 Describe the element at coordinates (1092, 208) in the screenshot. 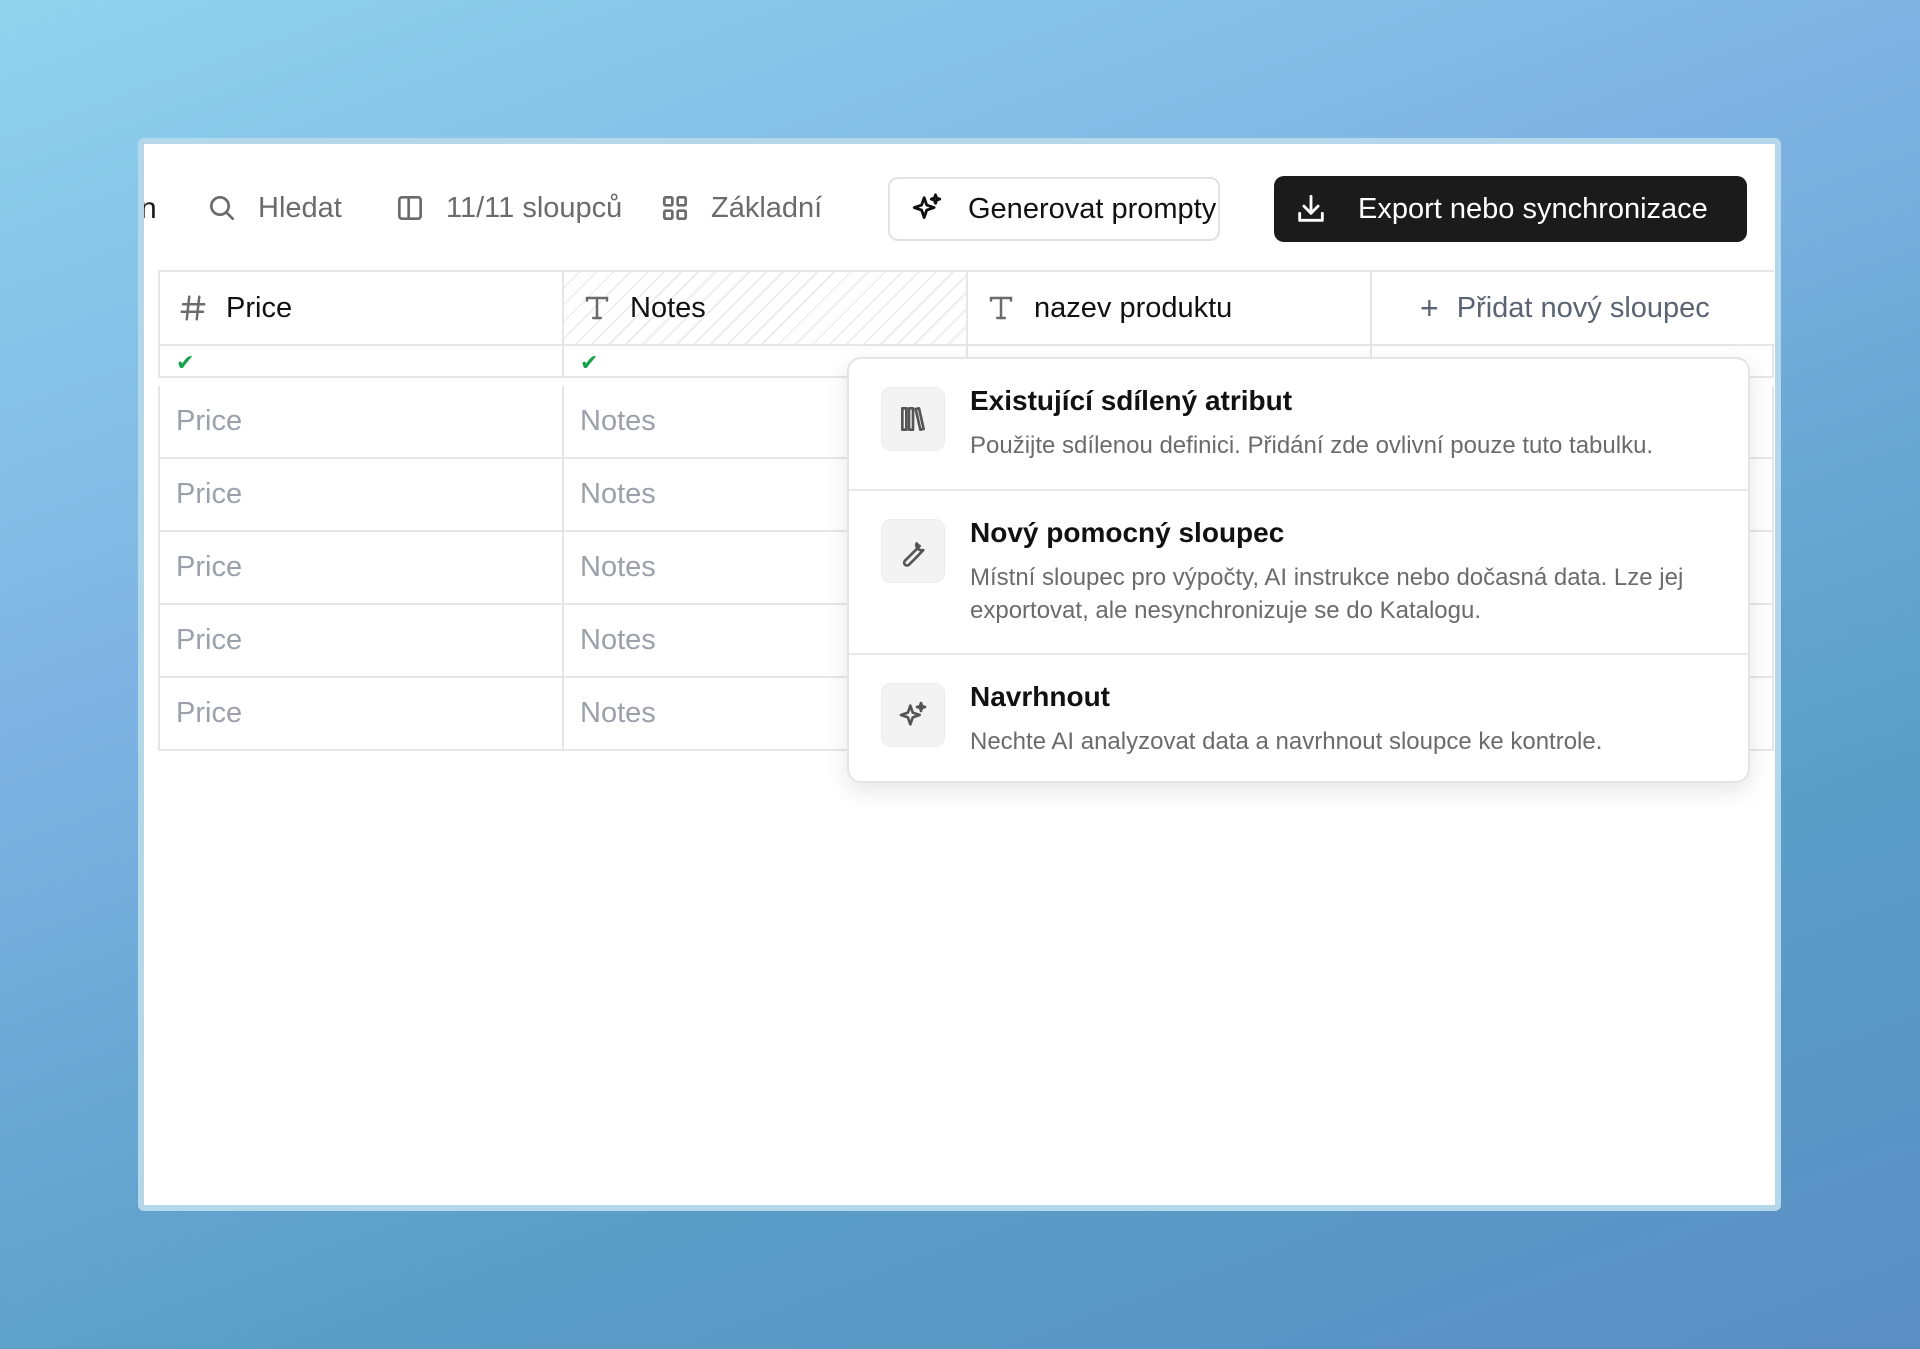

I see `generate-prompts-label: Generovat prompty` at that location.